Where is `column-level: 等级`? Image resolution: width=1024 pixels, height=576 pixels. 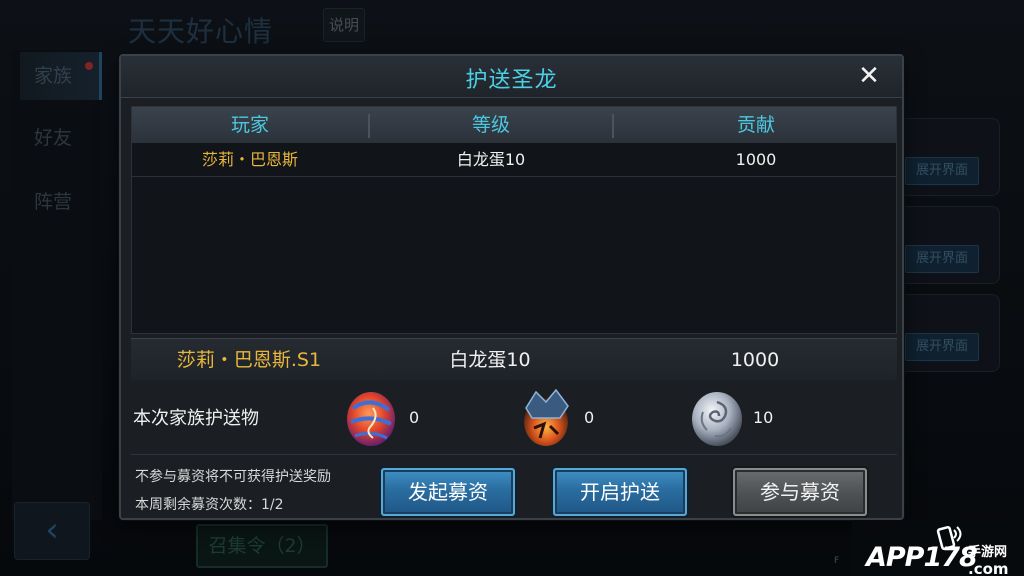 column-level: 等级 is located at coordinates (490, 125).